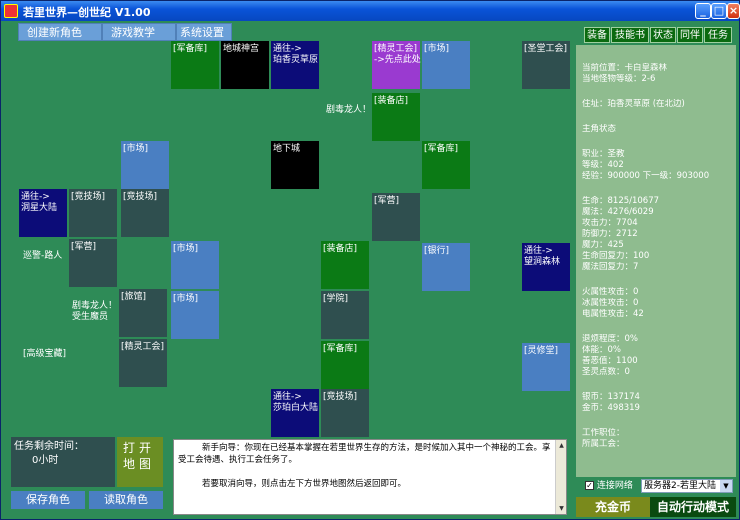 This screenshot has height=520, width=740. I want to click on quest-timer-label: 任务剩余时间：, so click(49, 446).